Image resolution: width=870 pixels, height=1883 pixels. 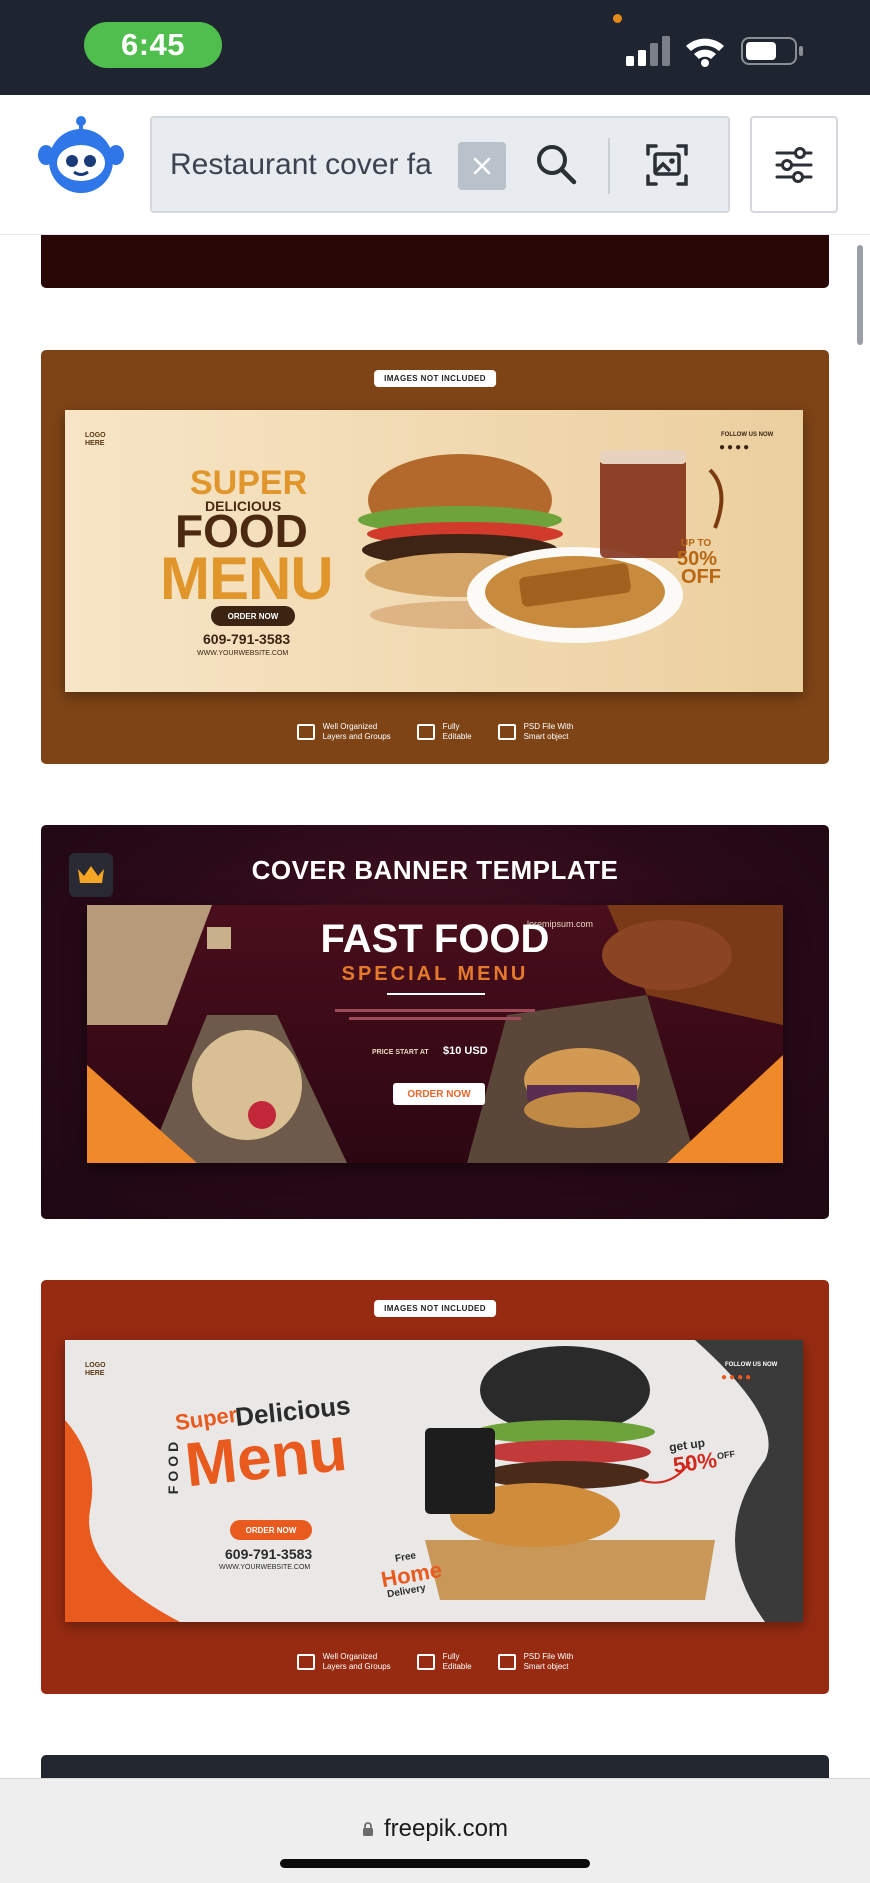 What do you see at coordinates (705, 52) in the screenshot?
I see `wifi-icon` at bounding box center [705, 52].